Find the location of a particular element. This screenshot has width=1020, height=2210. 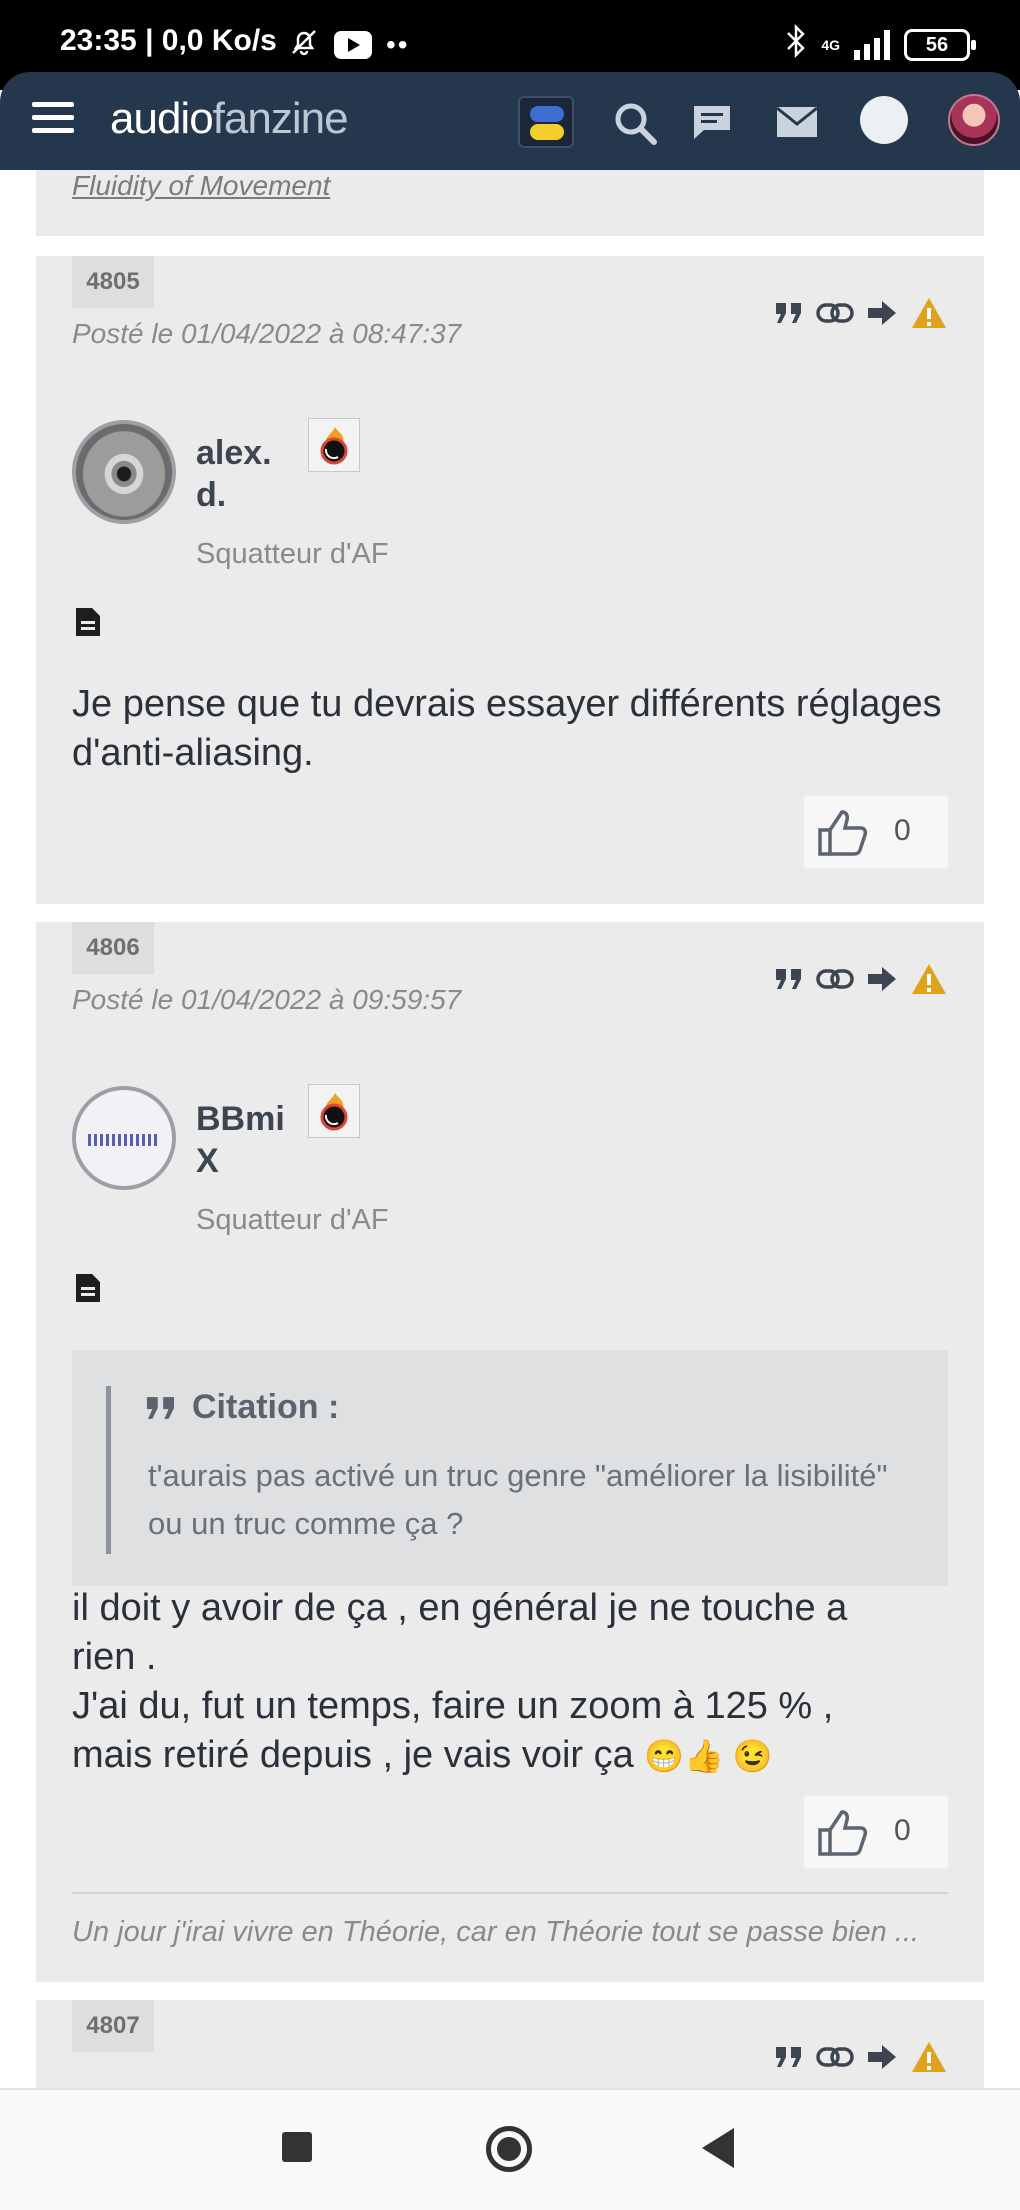

bluetooth-icon is located at coordinates (796, 44).